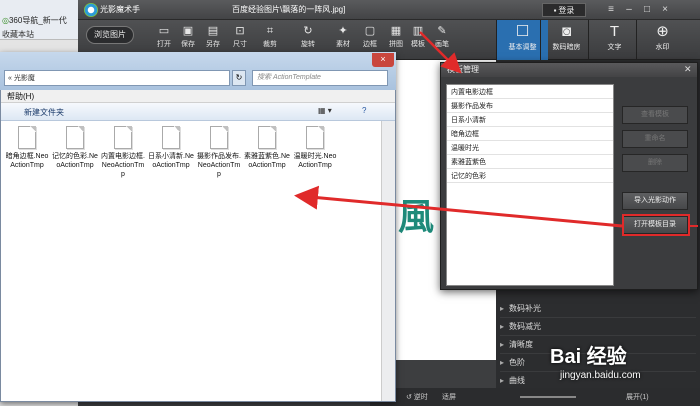  What do you see at coordinates (198, 96) in the screenshot?
I see `help-menu: 帮助(H)` at bounding box center [198, 96].